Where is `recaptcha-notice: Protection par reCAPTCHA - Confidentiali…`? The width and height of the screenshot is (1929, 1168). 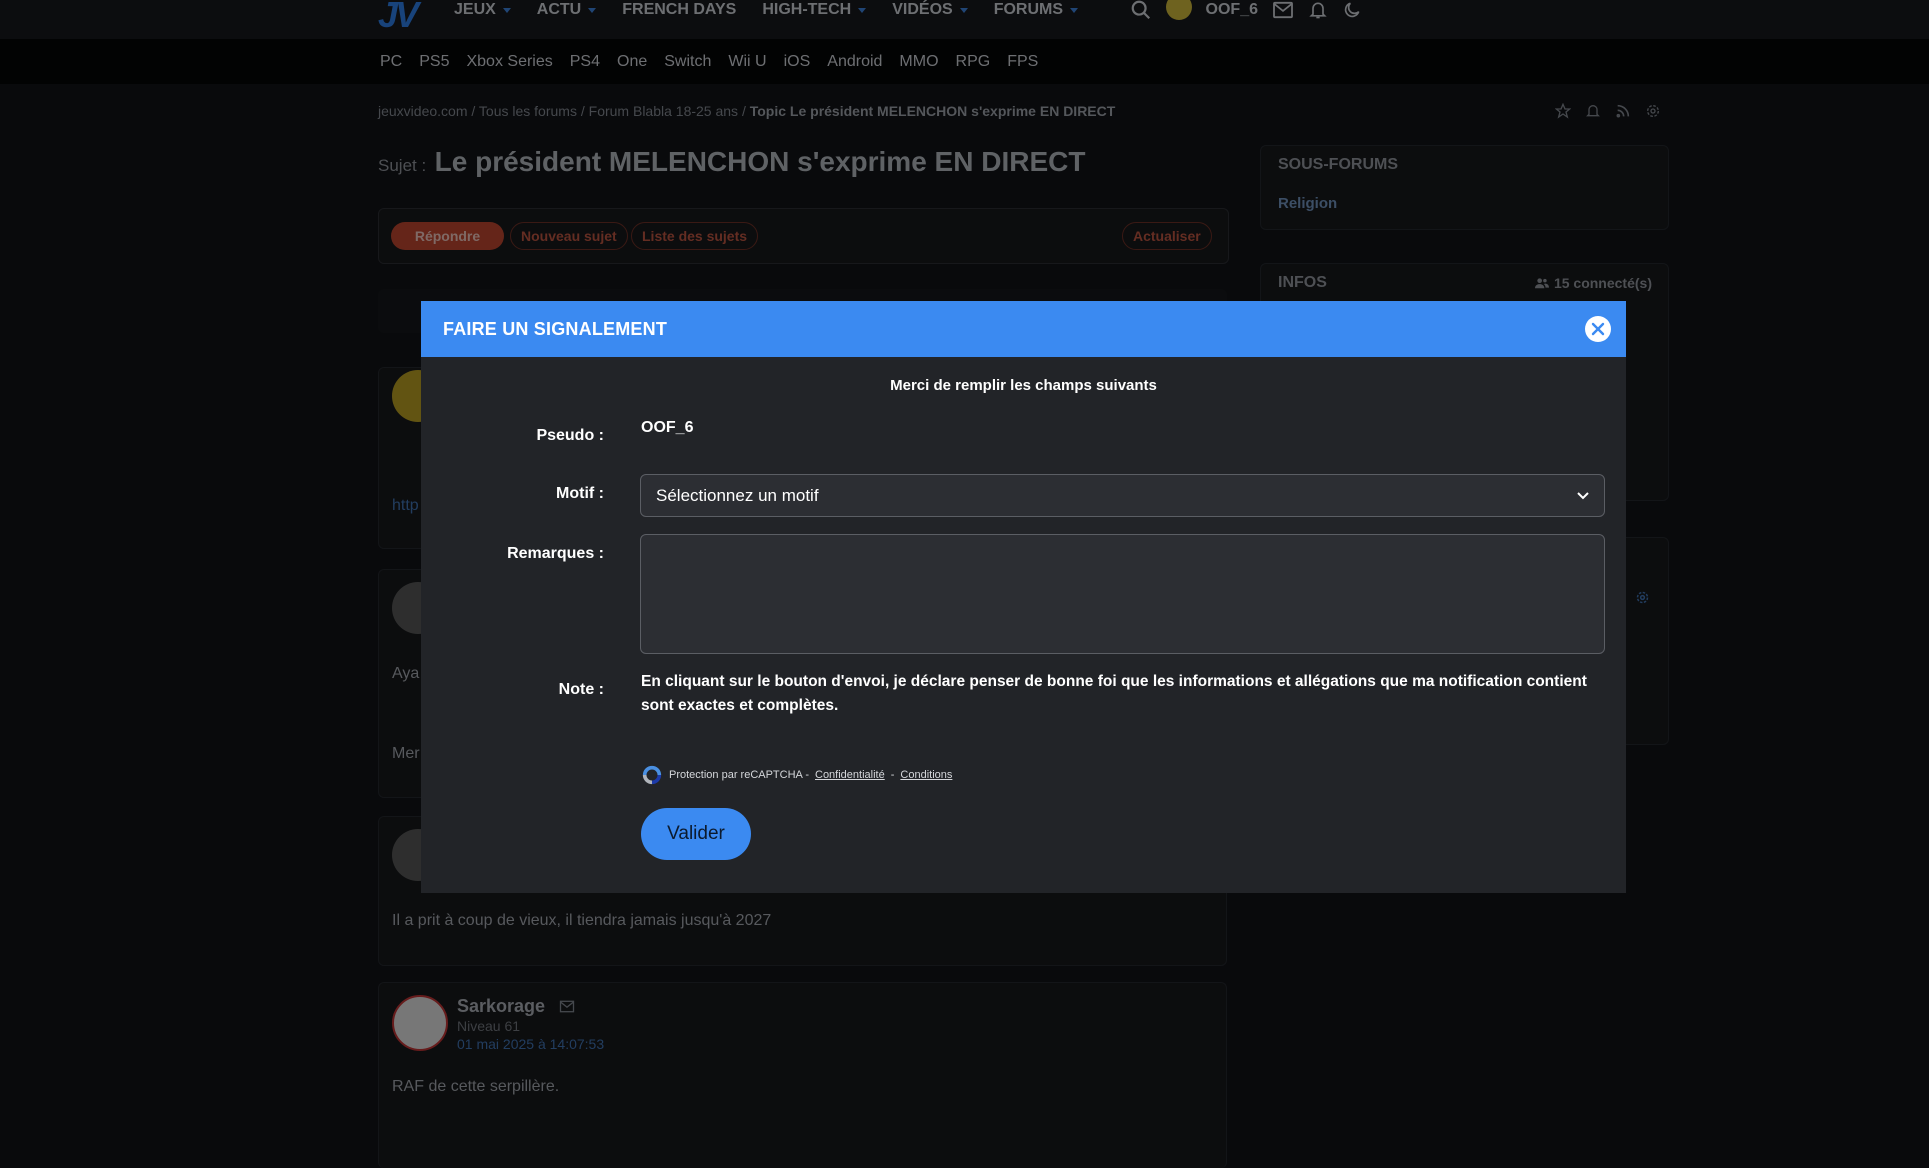
recaptcha-notice: Protection par reCAPTCHA - Confidentiali… is located at coordinates (796, 775).